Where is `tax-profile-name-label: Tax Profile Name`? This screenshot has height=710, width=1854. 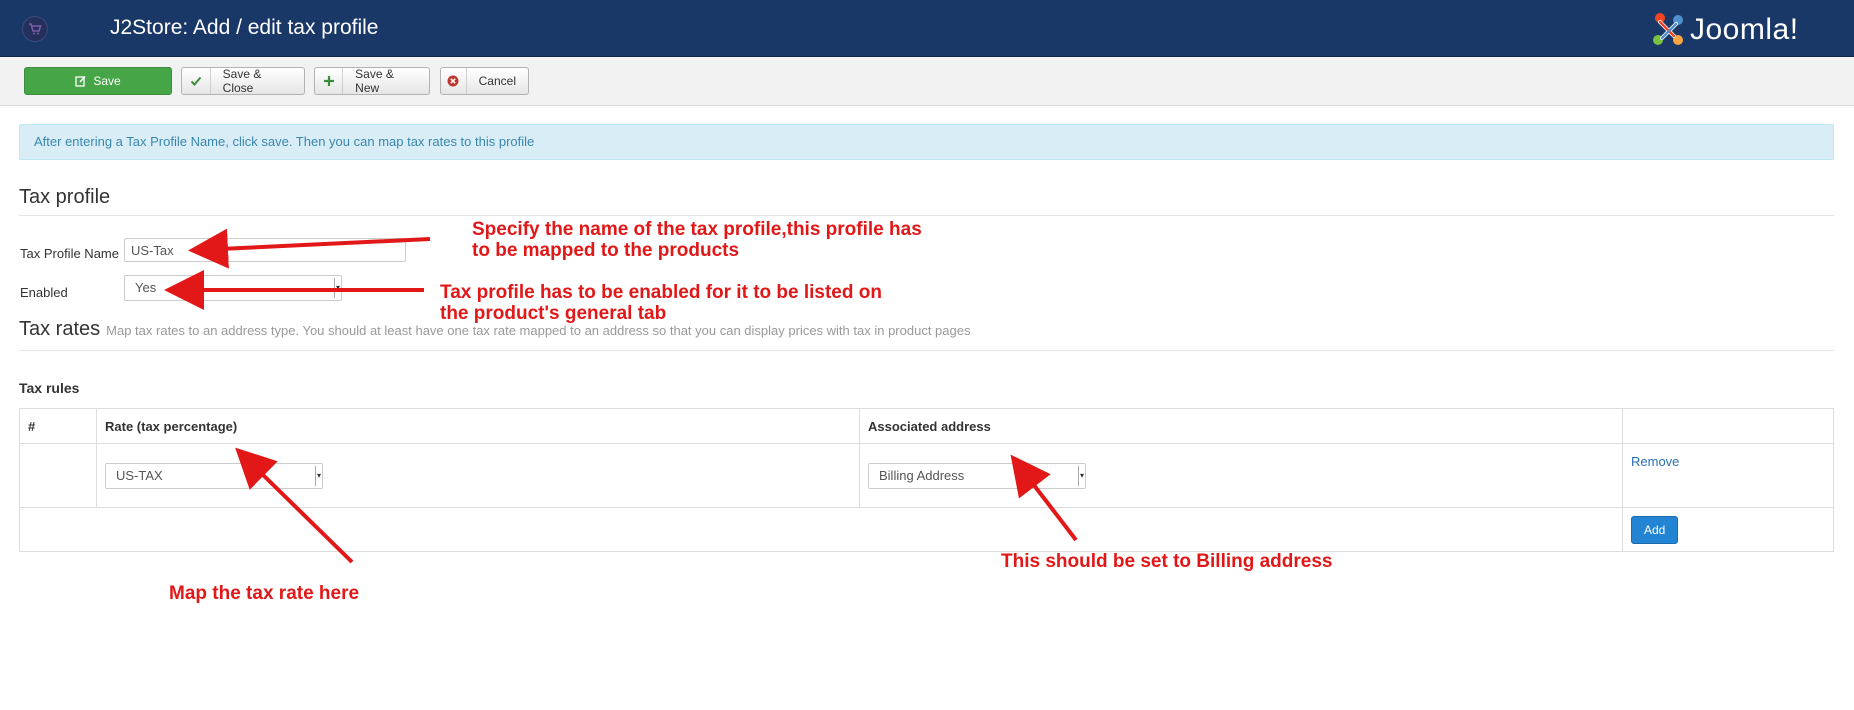 tax-profile-name-label: Tax Profile Name is located at coordinates (69, 253).